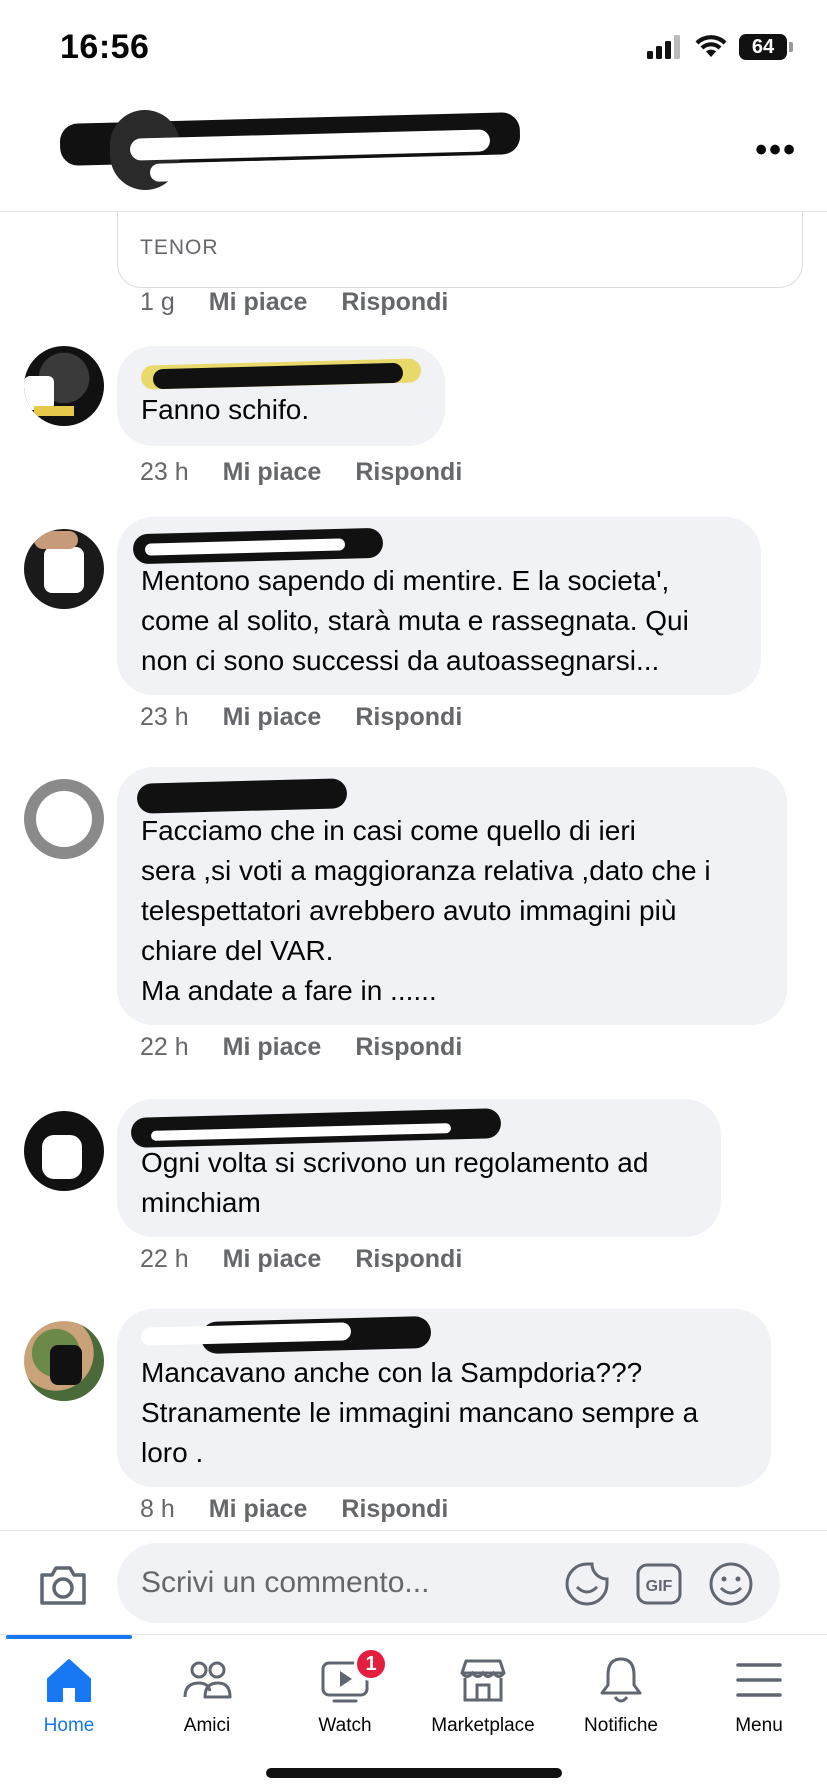 The height and width of the screenshot is (1790, 827). Describe the element at coordinates (69, 1637) in the screenshot. I see `active-tab-indicator` at that location.